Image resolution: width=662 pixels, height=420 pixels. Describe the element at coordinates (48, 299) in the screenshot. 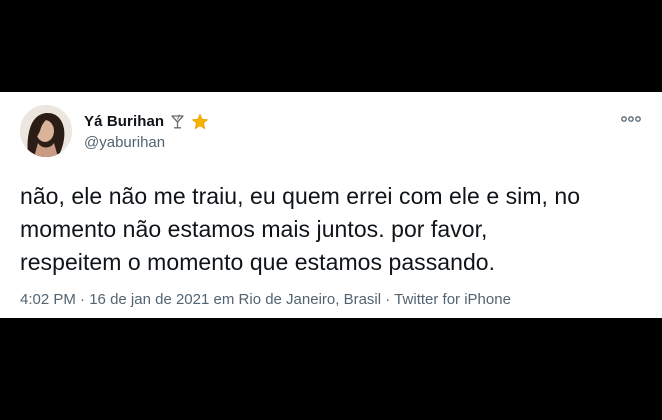

I see `tweet-time: 4:02 PM` at that location.